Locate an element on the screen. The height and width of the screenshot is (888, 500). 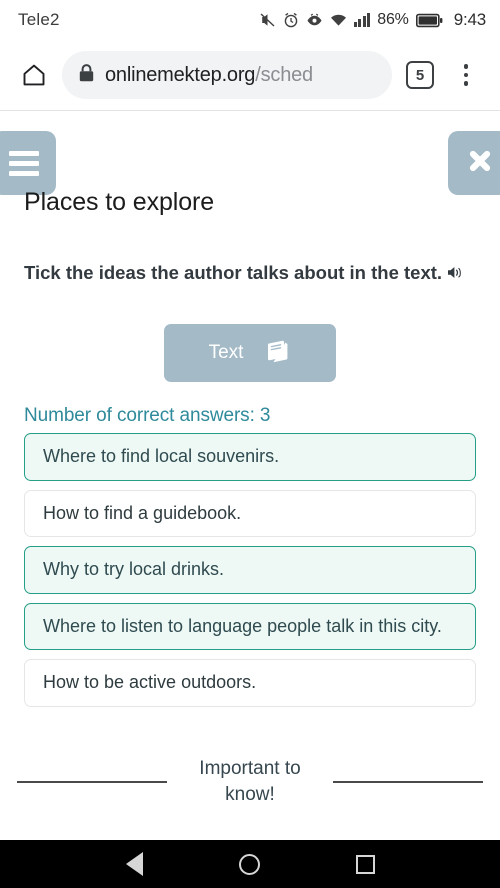
text-button-label: Text is located at coordinates (226, 352).